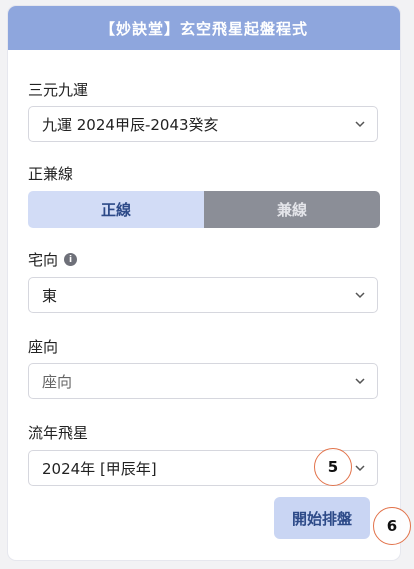 This screenshot has height=569, width=414. I want to click on annotation-marker-6: 6, so click(392, 526).